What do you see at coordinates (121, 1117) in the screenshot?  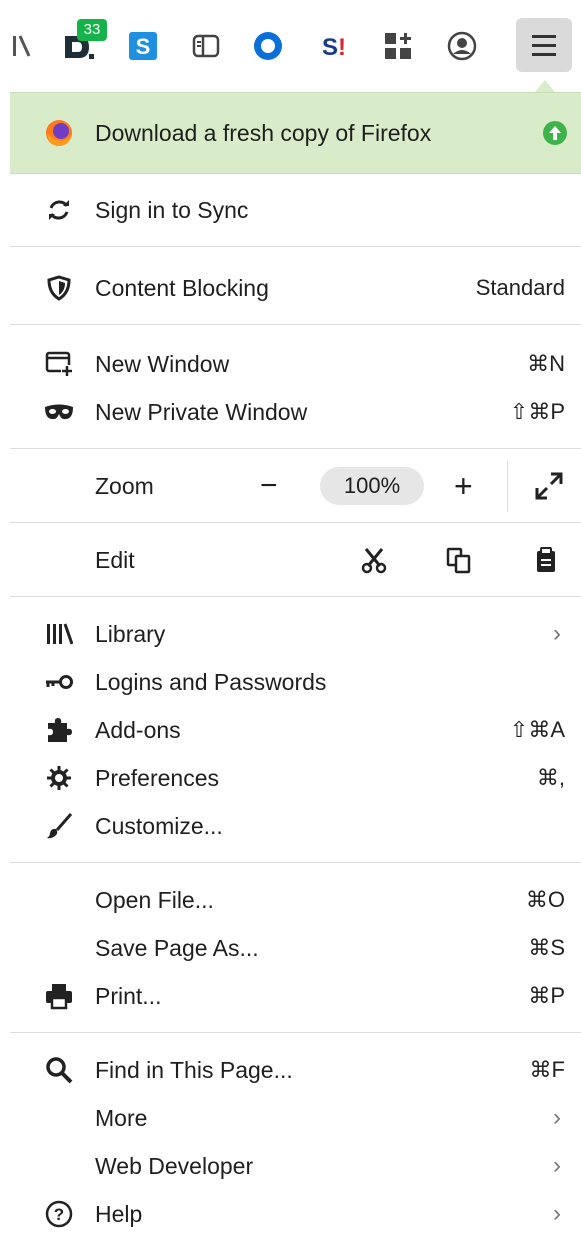 I see `more-label: More` at bounding box center [121, 1117].